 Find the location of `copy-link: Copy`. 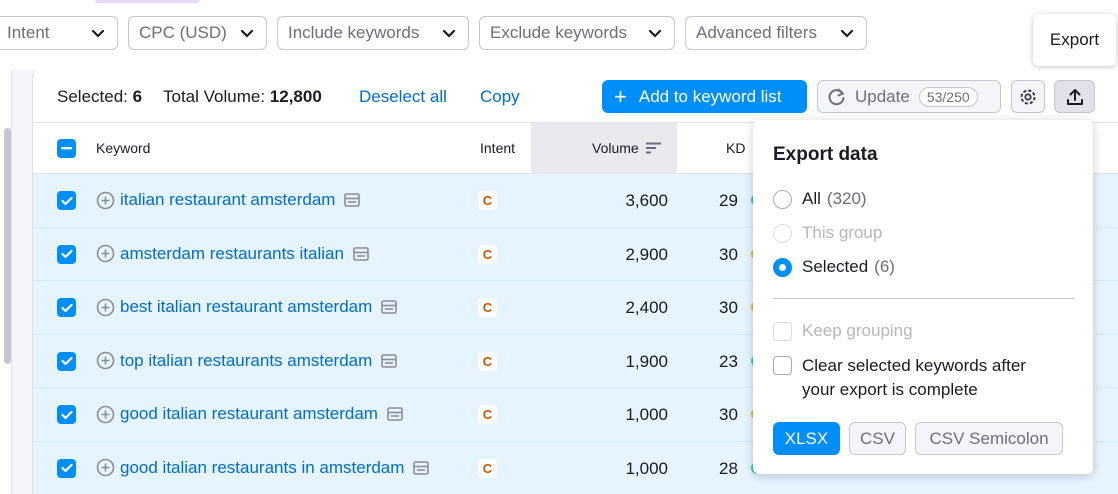

copy-link: Copy is located at coordinates (500, 97).